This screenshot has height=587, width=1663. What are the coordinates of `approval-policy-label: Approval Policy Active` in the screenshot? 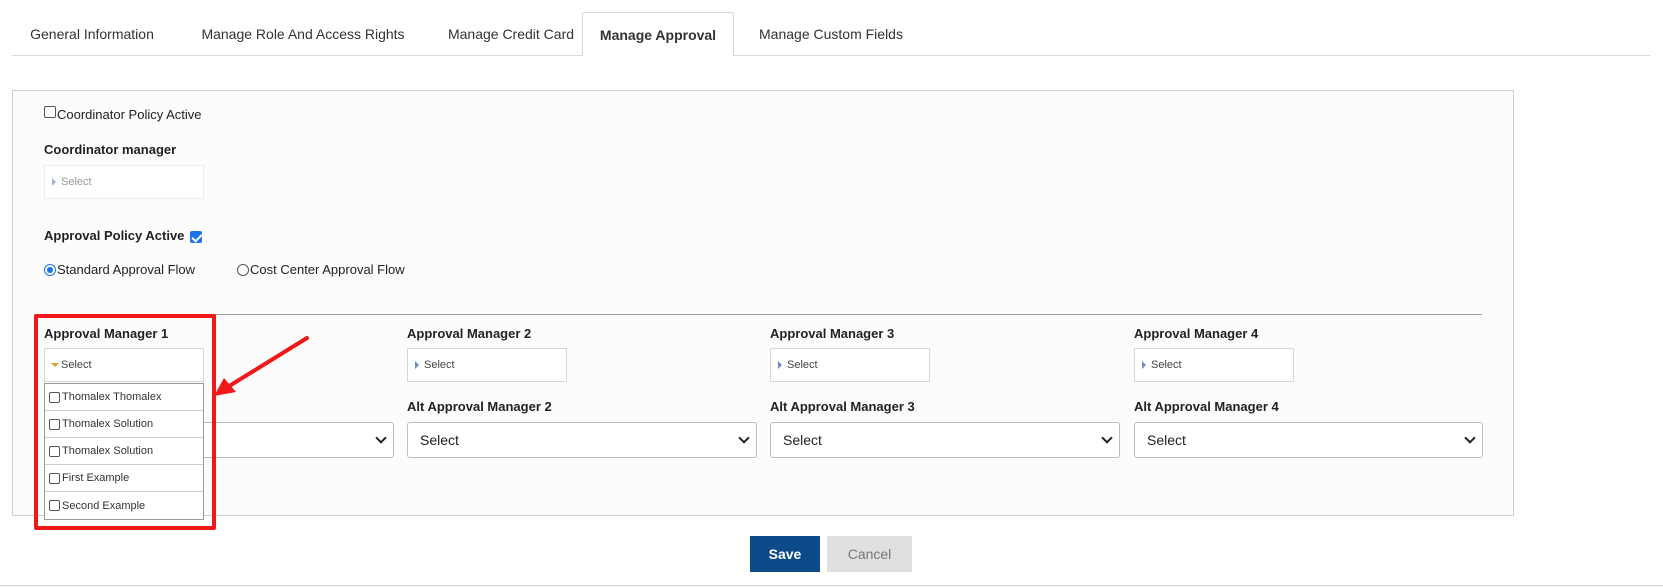 It's located at (114, 235).